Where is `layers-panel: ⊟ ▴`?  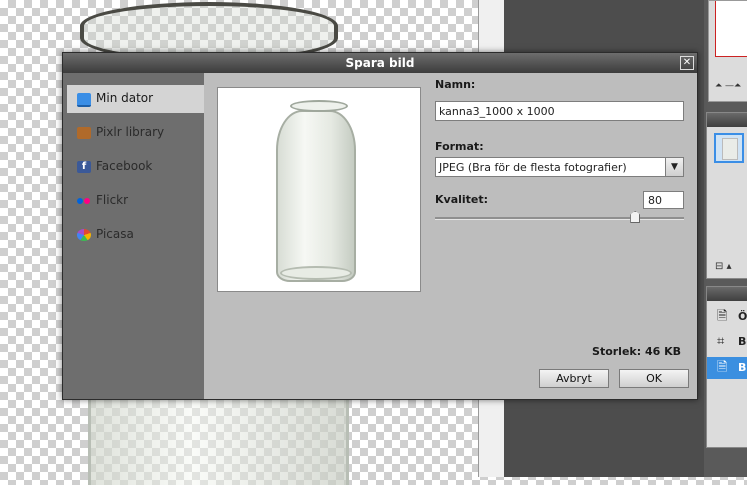
layers-panel: ⊟ ▴ is located at coordinates (726, 195).